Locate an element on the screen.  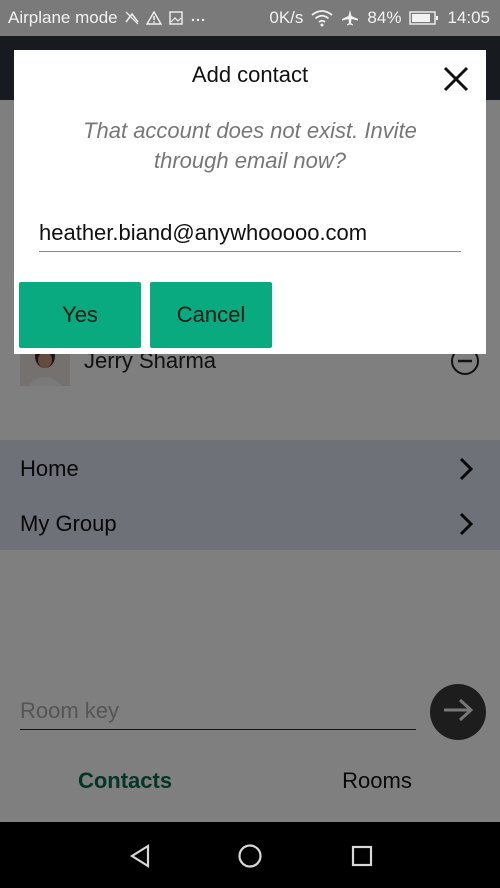
clock: 14:05 is located at coordinates (468, 17).